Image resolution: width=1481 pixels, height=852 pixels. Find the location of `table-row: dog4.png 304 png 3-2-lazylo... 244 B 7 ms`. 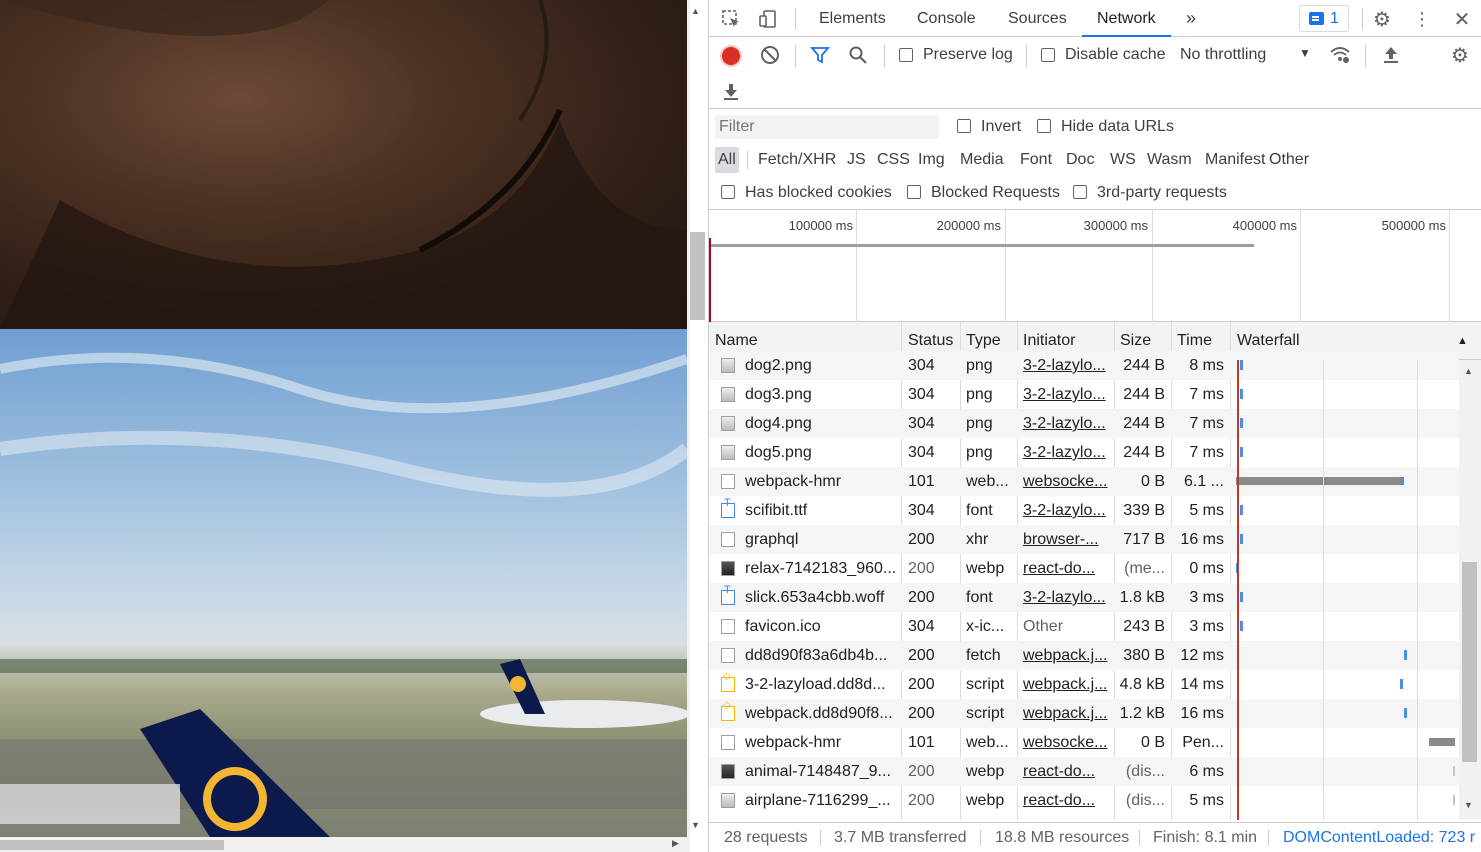

table-row: dog4.png 304 png 3-2-lazylo... 244 B 7 ms is located at coordinates (1084, 423).